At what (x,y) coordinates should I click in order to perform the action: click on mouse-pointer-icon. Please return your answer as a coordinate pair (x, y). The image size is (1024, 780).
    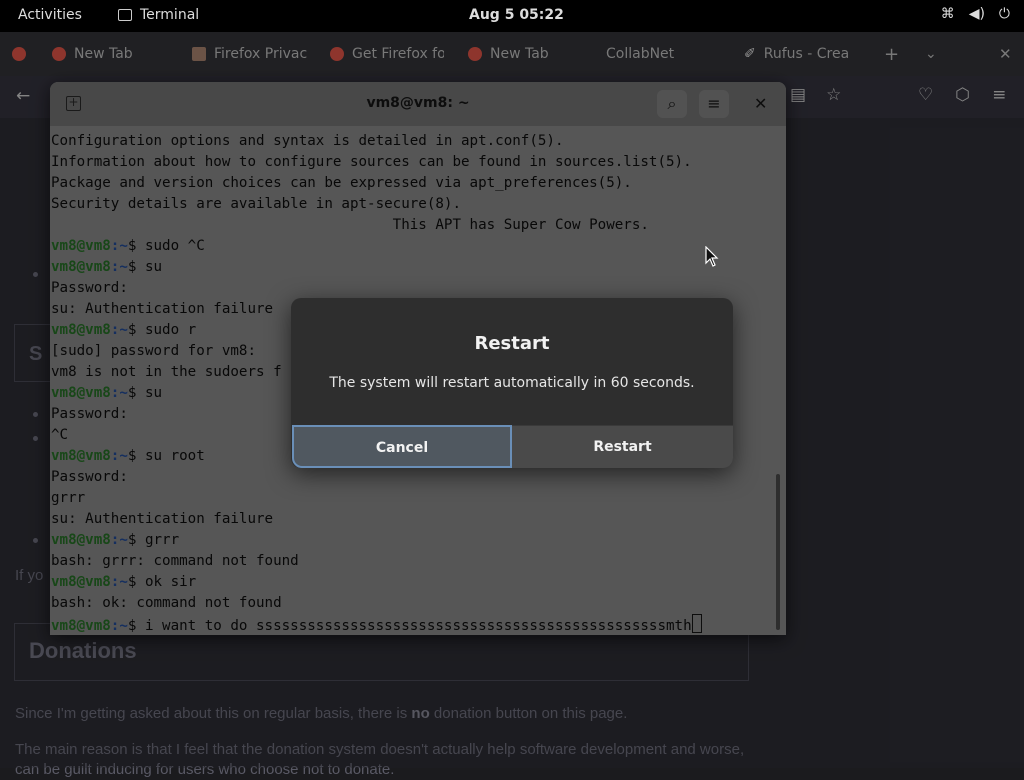
    Looking at the image, I should click on (712, 256).